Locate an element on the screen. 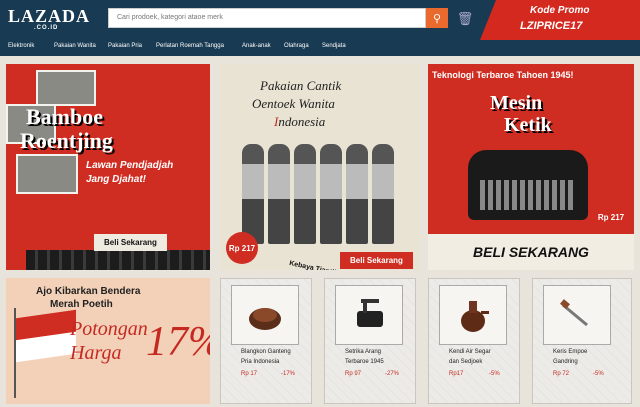 The height and width of the screenshot is (407, 640). product-price: Rp 72 is located at coordinates (561, 374).